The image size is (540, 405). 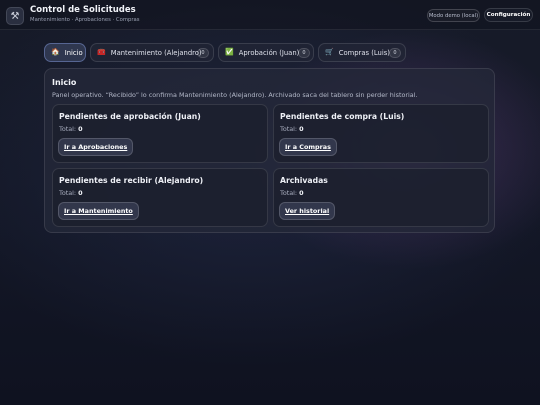 I want to click on demo-mode-button: Modo demo (local), so click(x=453, y=15).